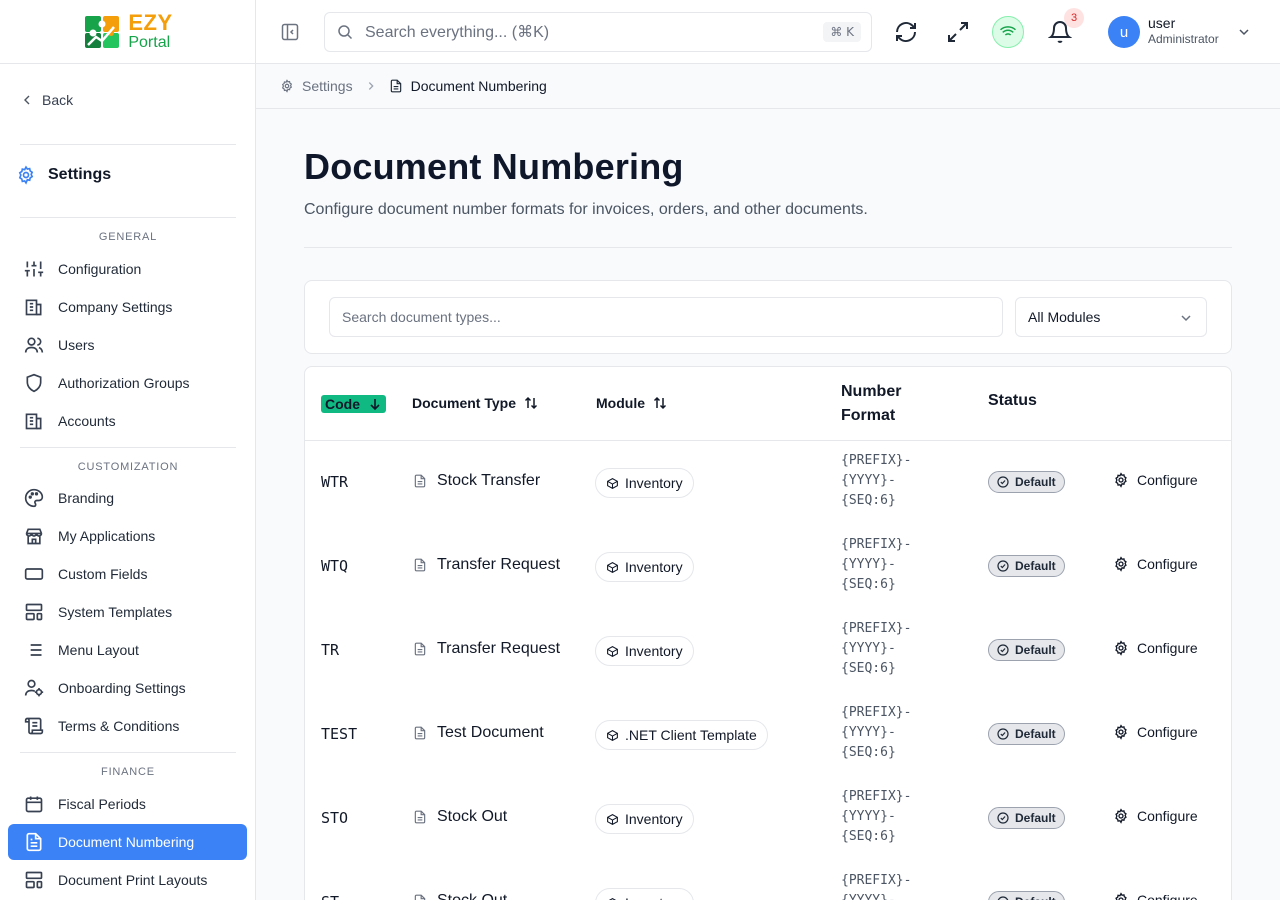  I want to click on breadcrumb-settings-link: Settings, so click(327, 86).